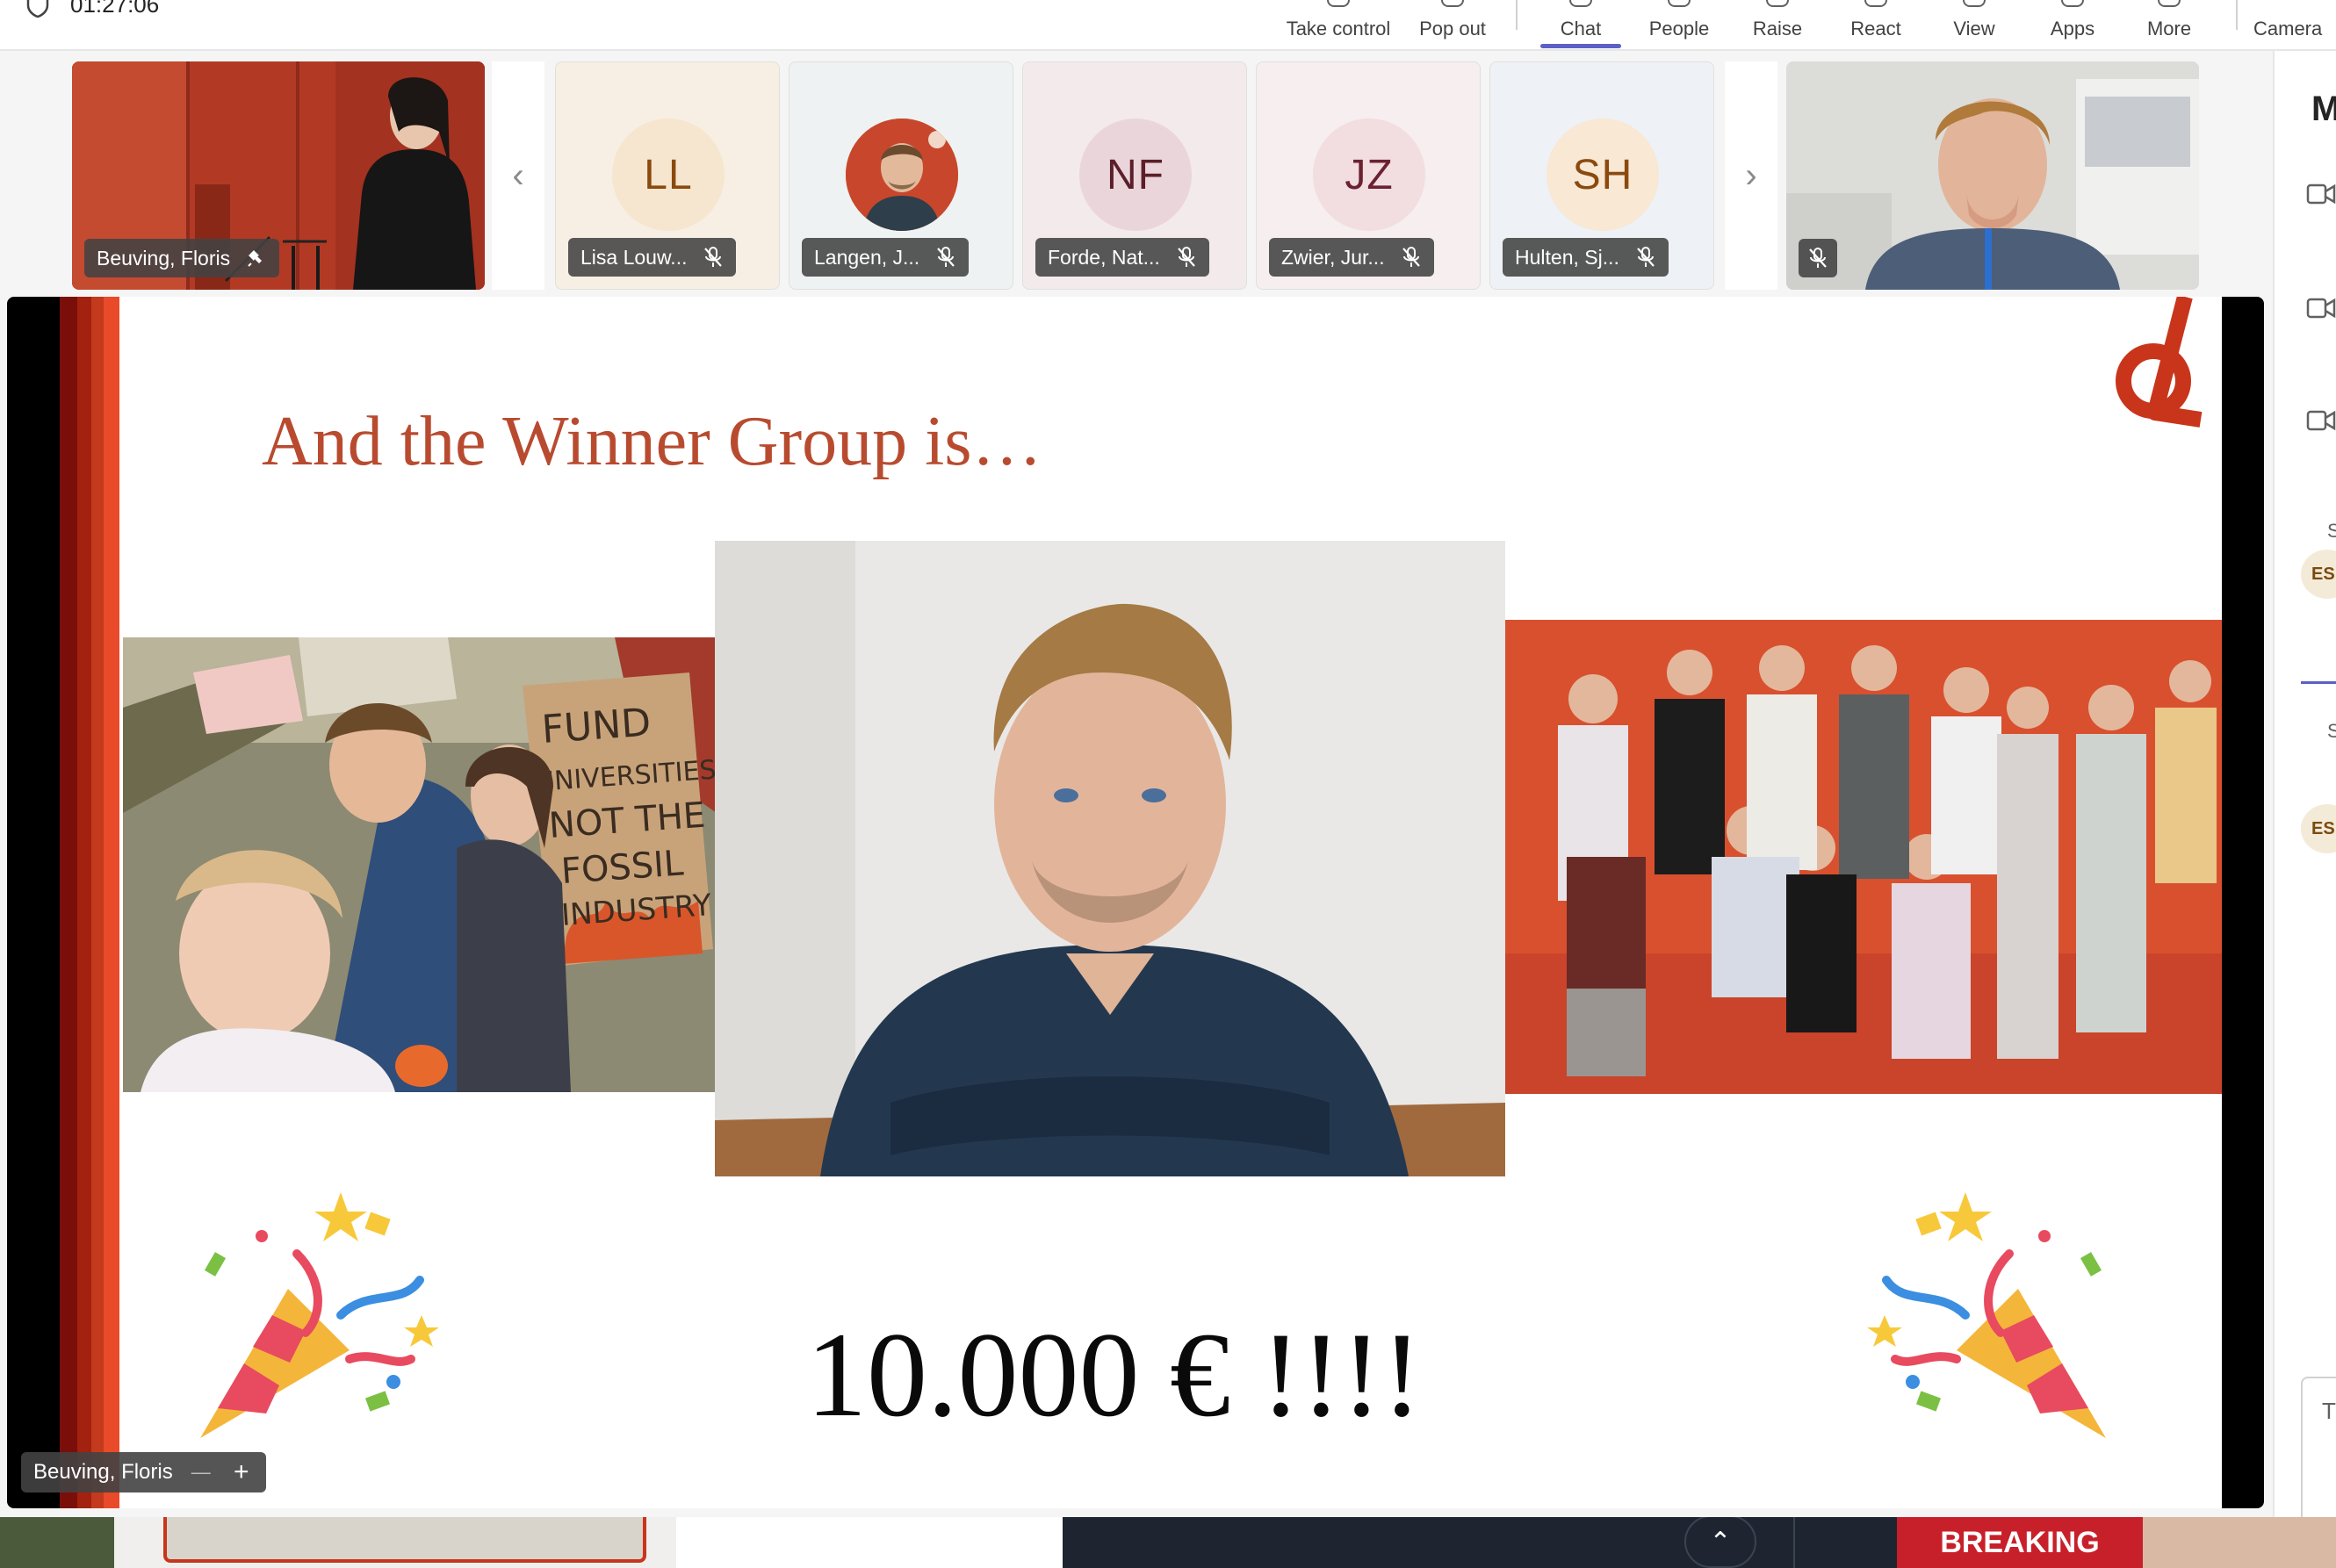 Image resolution: width=2336 pixels, height=1568 pixels. Describe the element at coordinates (2073, 3) in the screenshot. I see `apps-icon` at that location.